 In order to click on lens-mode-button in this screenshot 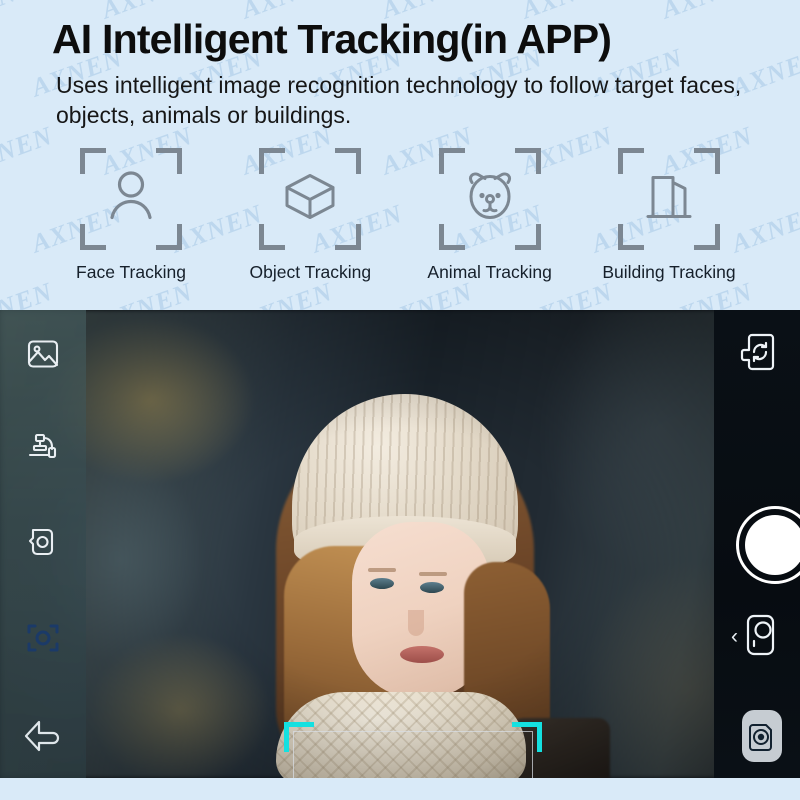, I will do `click(762, 736)`.